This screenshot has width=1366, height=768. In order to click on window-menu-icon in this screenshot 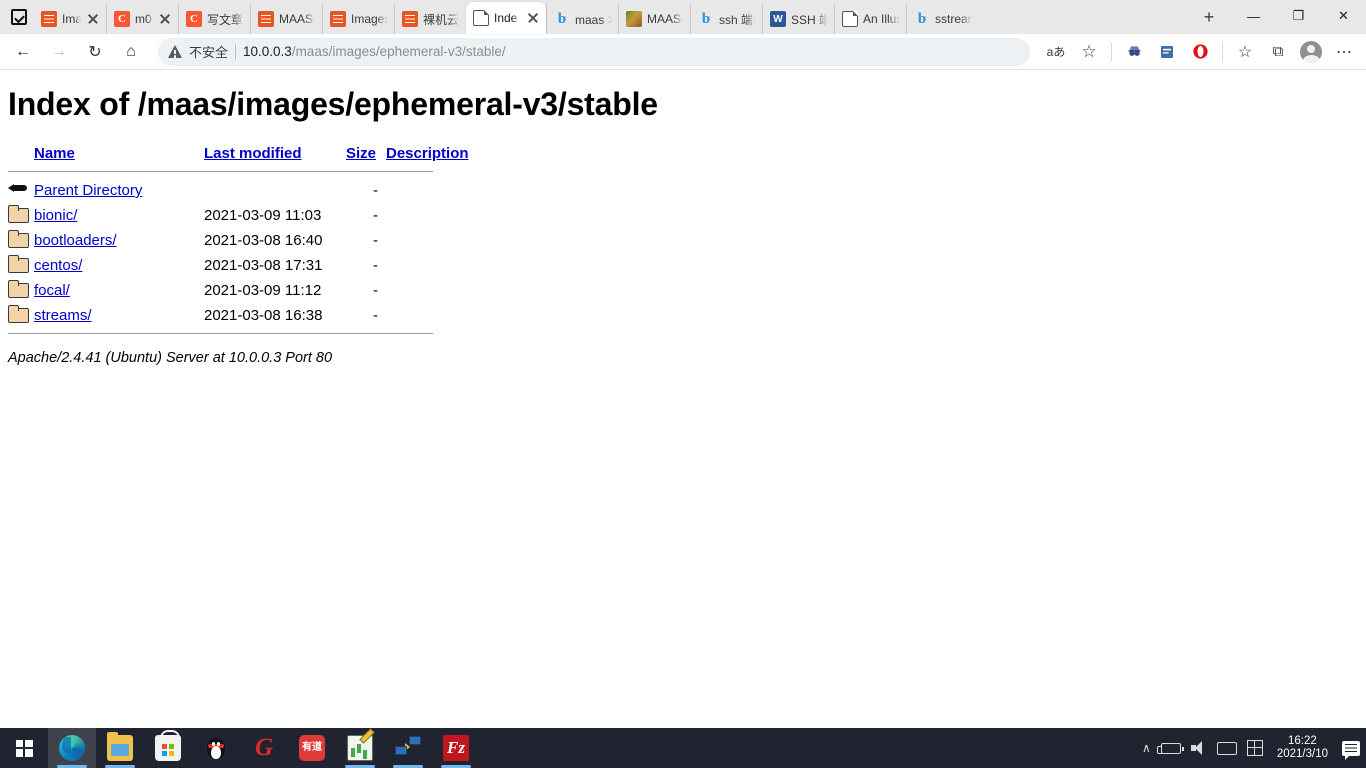, I will do `click(19, 17)`.